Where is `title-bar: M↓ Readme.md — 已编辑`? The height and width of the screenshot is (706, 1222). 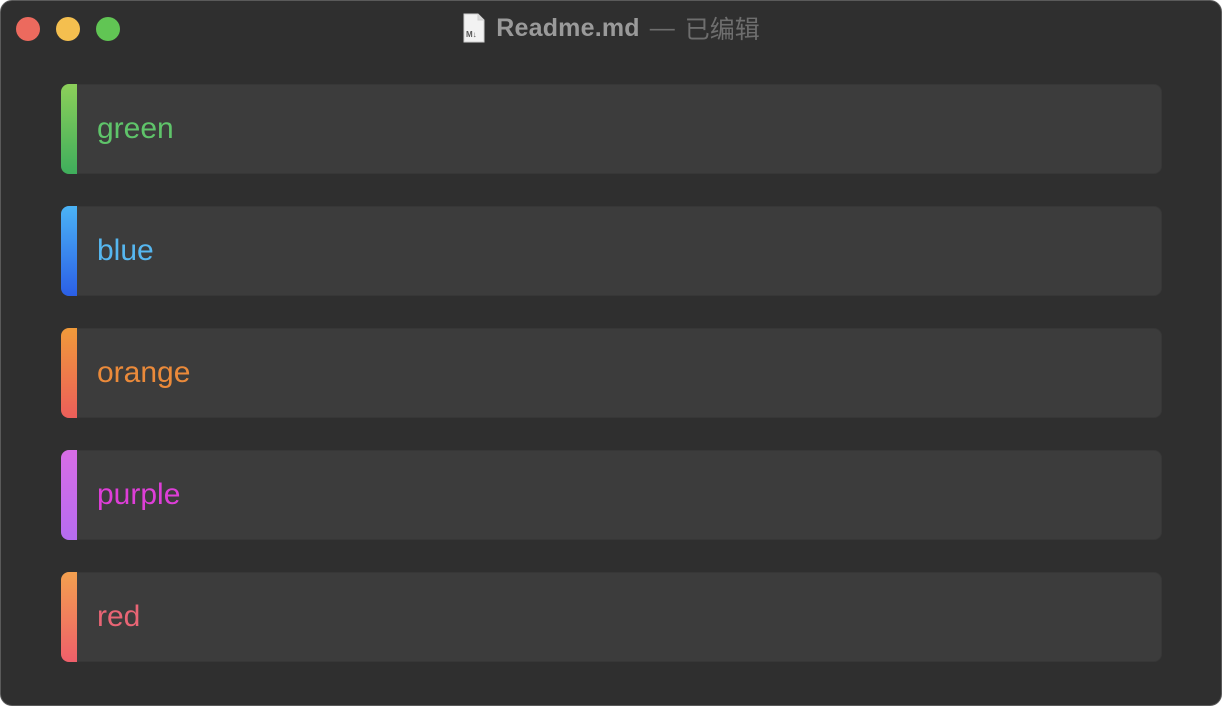
title-bar: M↓ Readme.md — 已编辑 is located at coordinates (611, 28).